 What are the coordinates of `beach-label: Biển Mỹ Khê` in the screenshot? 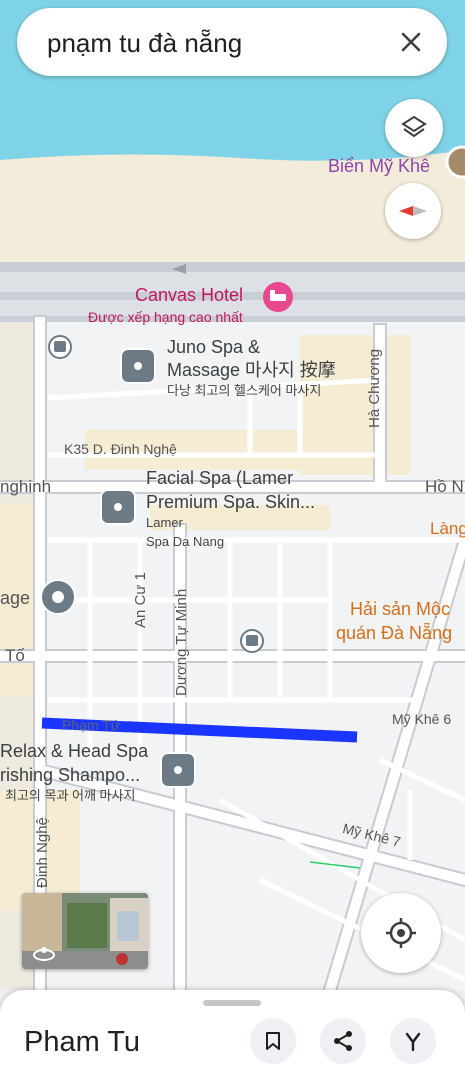 It's located at (379, 166).